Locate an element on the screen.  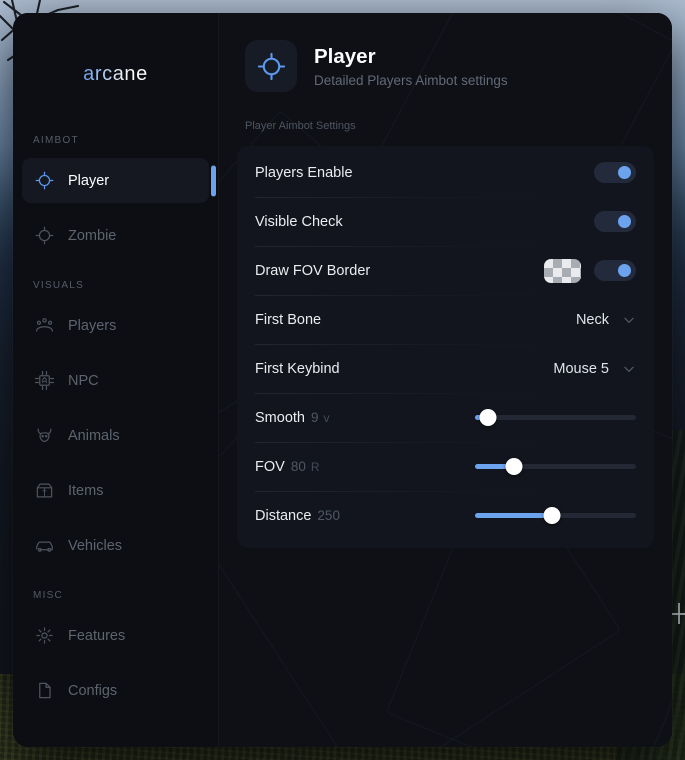
bull-head-icon is located at coordinates (44, 436).